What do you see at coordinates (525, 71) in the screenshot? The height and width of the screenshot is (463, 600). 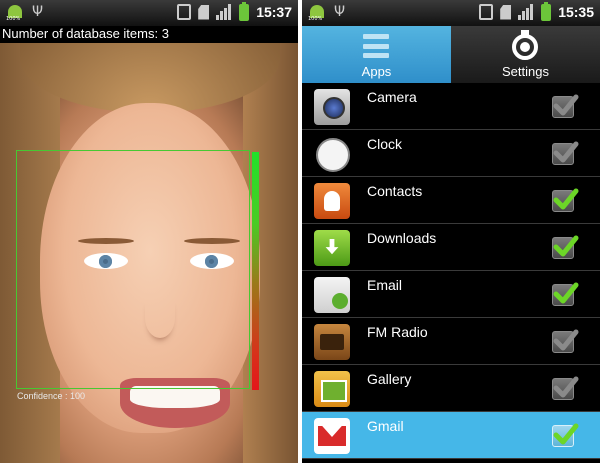 I see `tab-settings-label: Settings` at bounding box center [525, 71].